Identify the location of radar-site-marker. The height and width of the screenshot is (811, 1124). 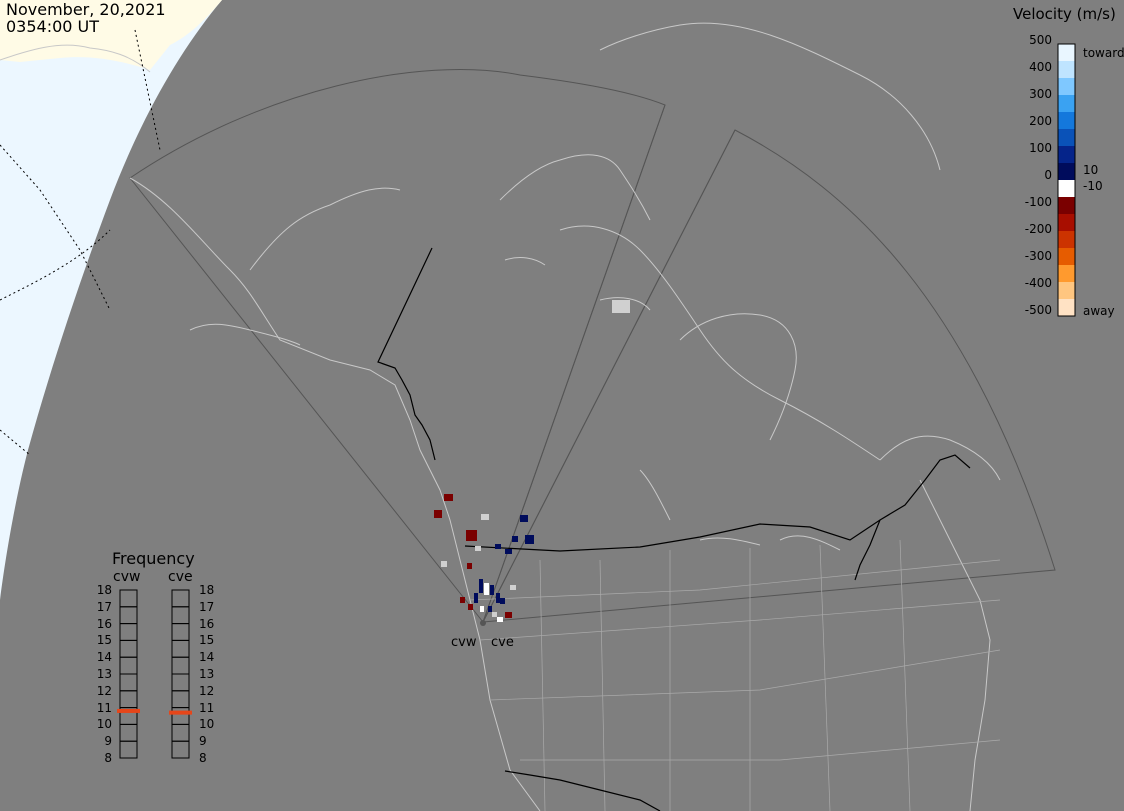
(483, 623).